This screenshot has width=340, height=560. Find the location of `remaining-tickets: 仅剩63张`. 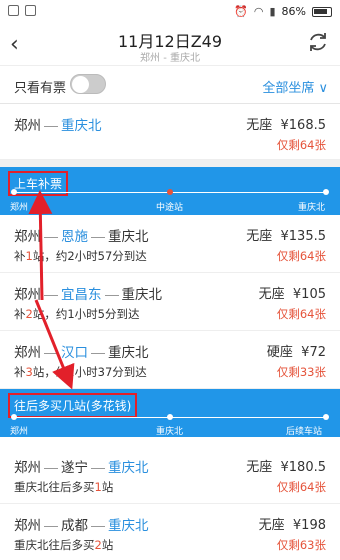

remaining-tickets: 仅剩63张 is located at coordinates (301, 545).